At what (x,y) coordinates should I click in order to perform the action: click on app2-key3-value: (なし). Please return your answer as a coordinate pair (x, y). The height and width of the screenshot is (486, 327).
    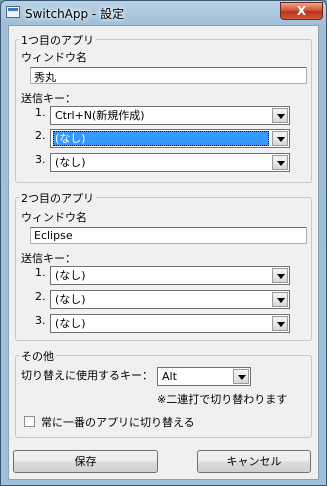
    Looking at the image, I should click on (70, 323).